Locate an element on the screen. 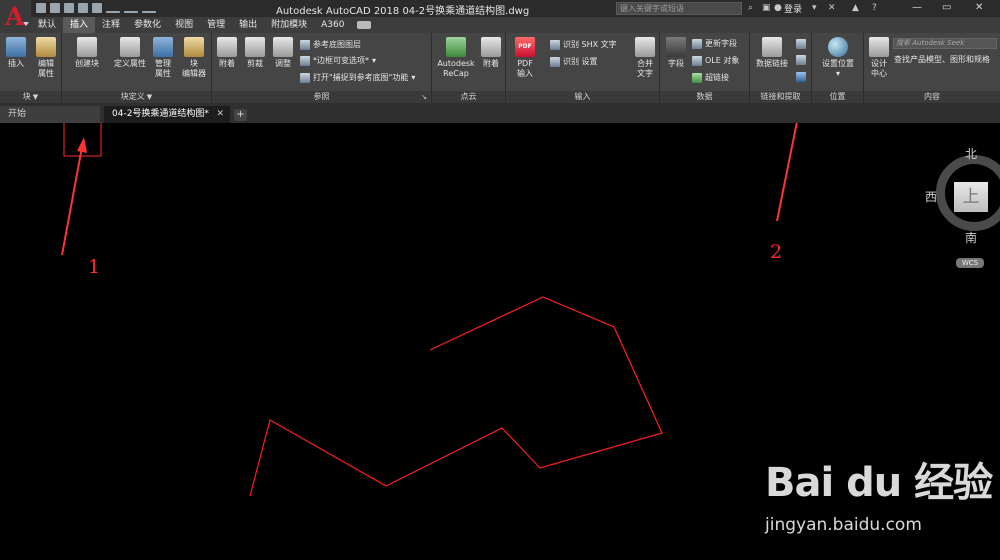  panel-label-point-cloud: 点云 is located at coordinates (468, 97).